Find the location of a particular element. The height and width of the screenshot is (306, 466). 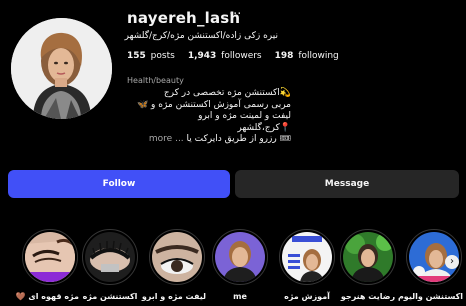

profile-category: Health/beauty is located at coordinates (155, 80).